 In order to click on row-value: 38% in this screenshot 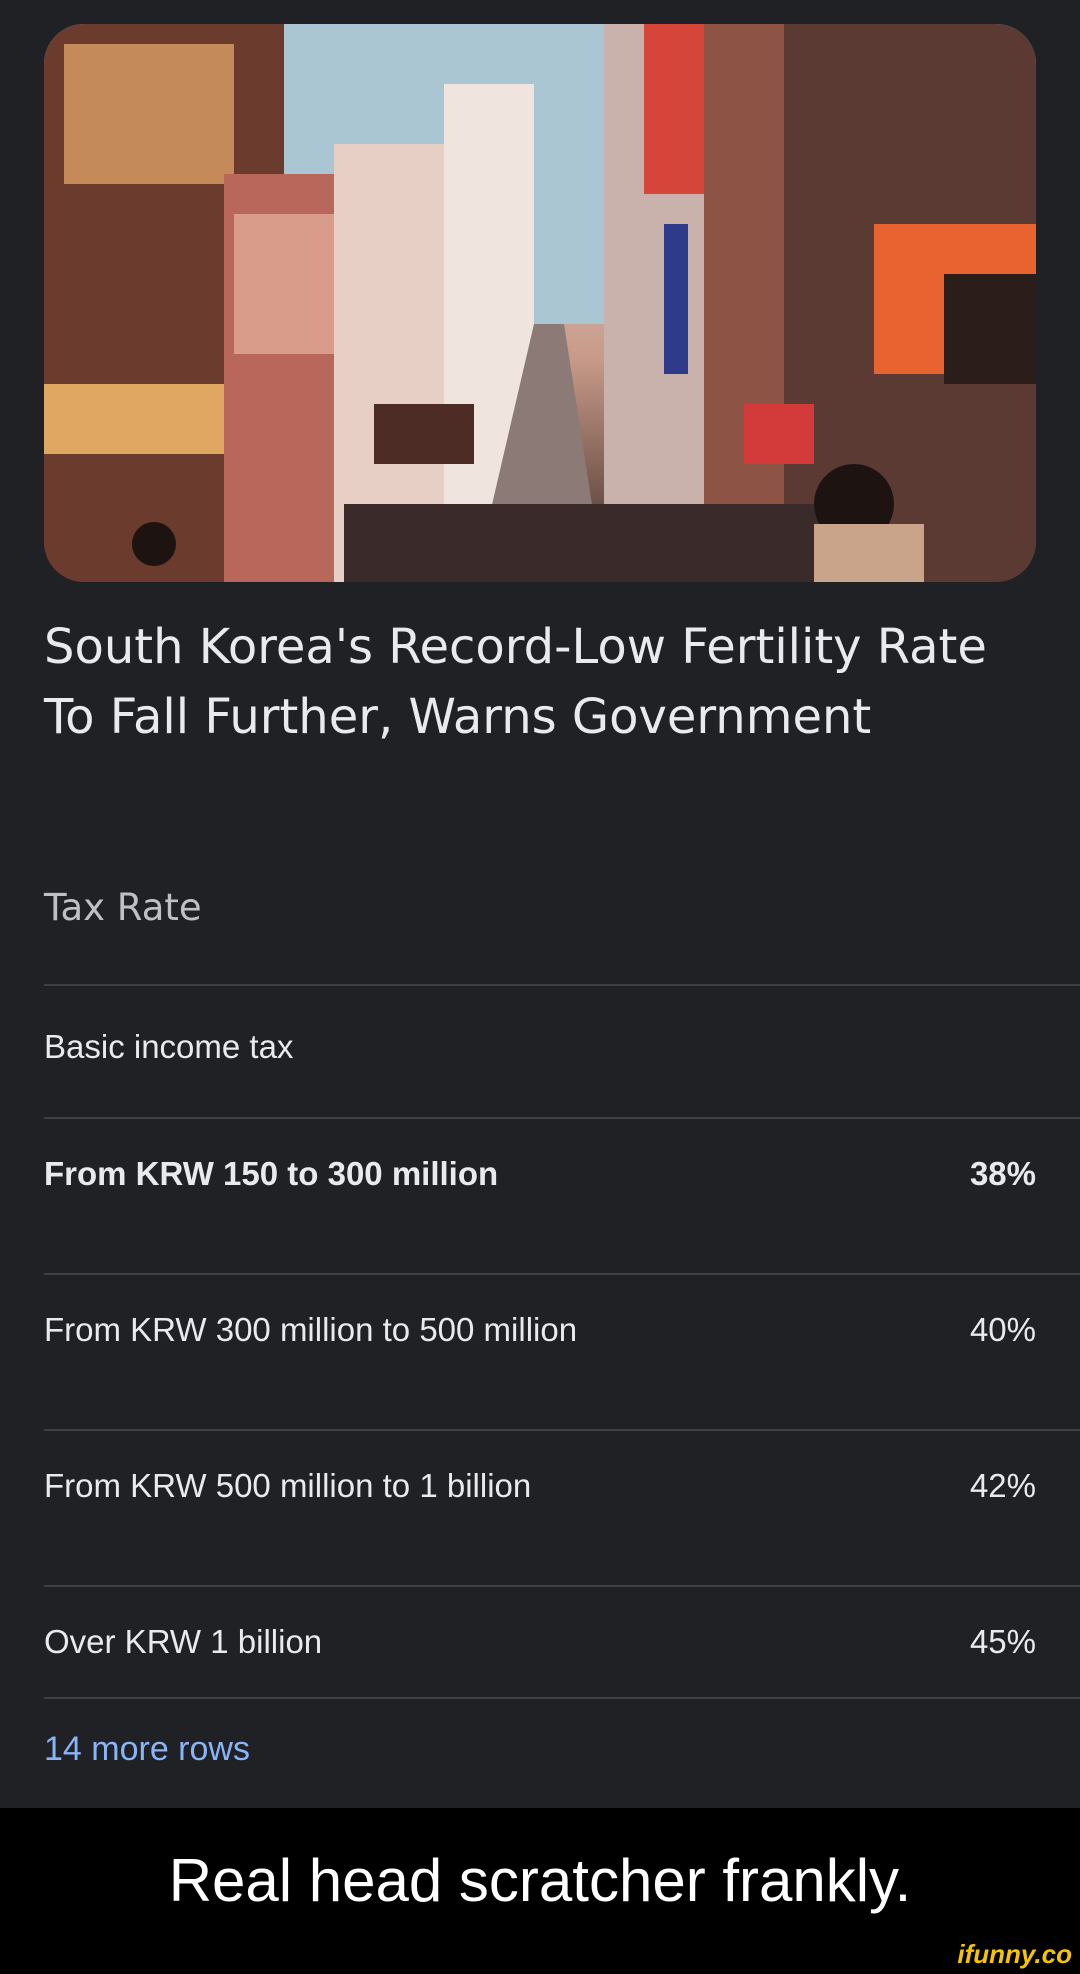, I will do `click(1002, 1173)`.